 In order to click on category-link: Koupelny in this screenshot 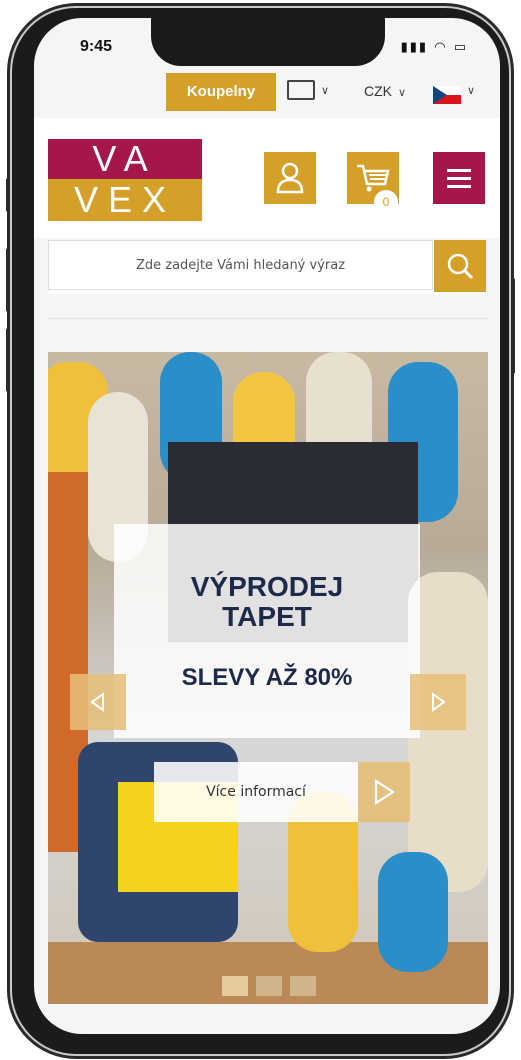, I will do `click(221, 92)`.